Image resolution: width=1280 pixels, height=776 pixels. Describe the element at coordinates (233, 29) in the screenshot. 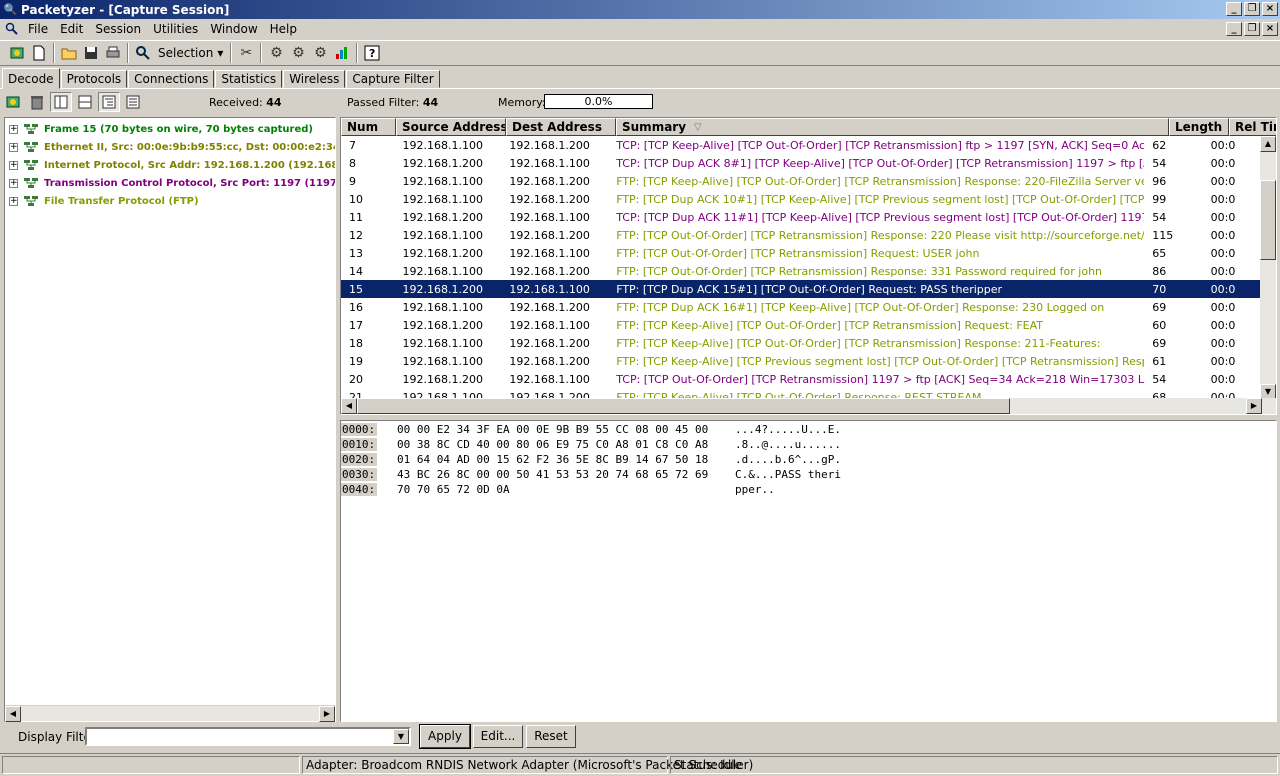

I see `menu-window: Window` at that location.